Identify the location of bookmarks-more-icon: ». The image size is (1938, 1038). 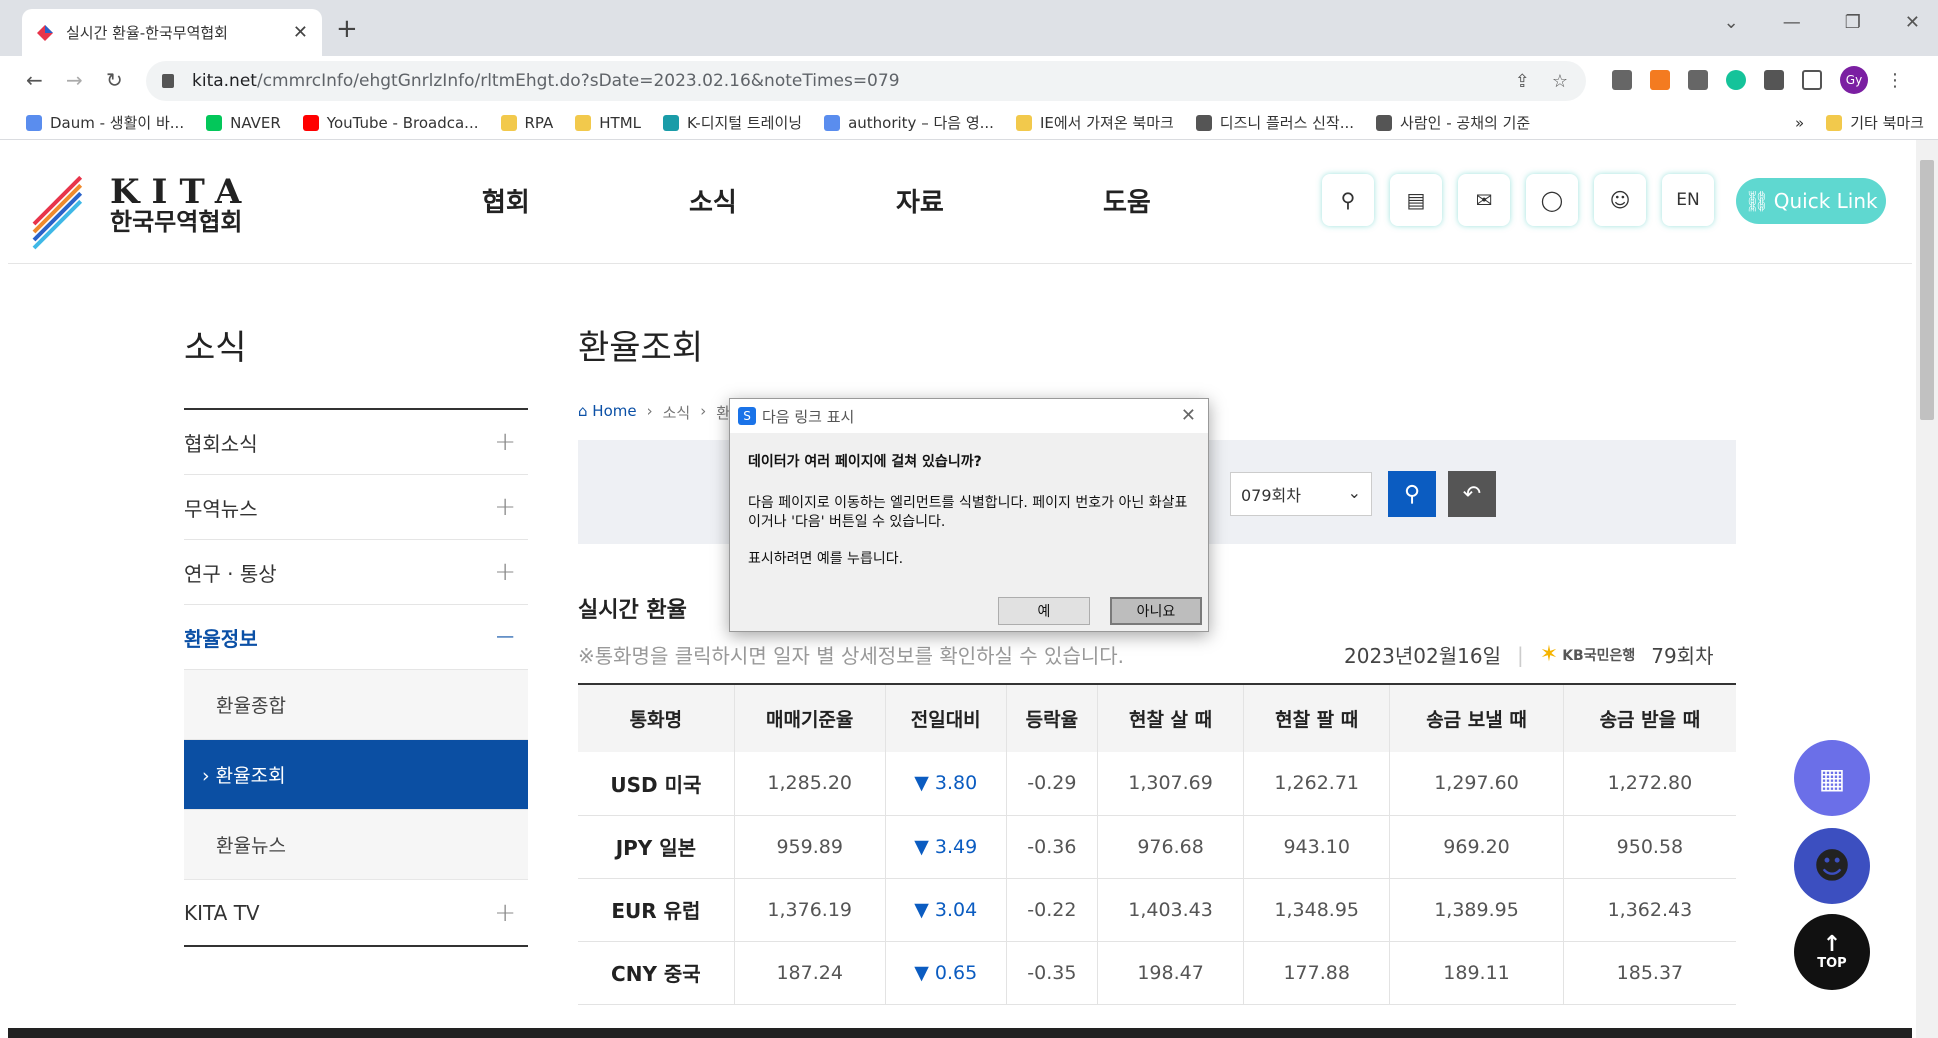
(1799, 123).